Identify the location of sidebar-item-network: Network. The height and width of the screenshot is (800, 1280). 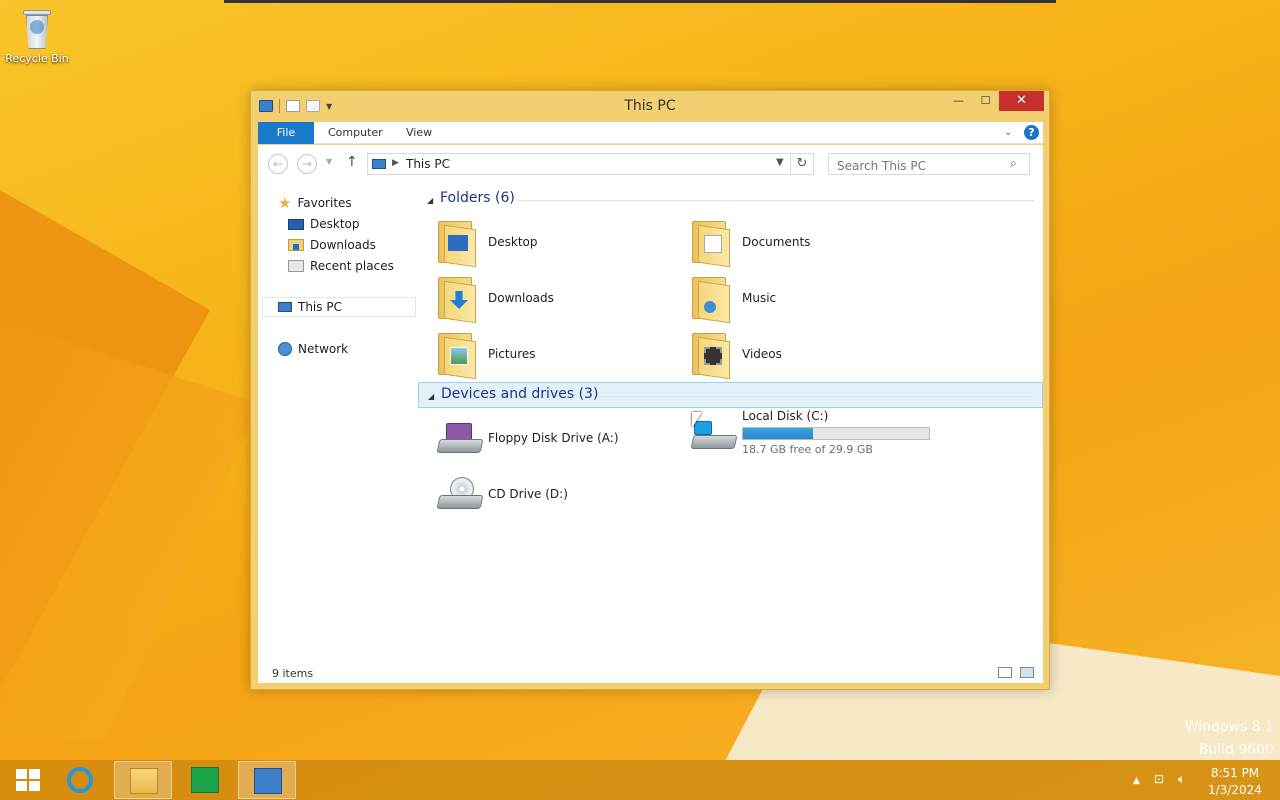
(313, 349).